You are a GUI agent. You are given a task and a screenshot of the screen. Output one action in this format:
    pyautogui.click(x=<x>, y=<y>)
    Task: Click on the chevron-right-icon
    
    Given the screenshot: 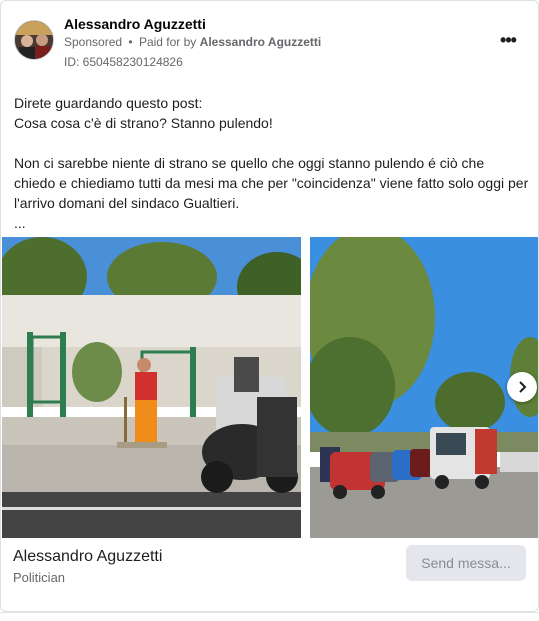 What is the action you would take?
    pyautogui.click(x=523, y=387)
    